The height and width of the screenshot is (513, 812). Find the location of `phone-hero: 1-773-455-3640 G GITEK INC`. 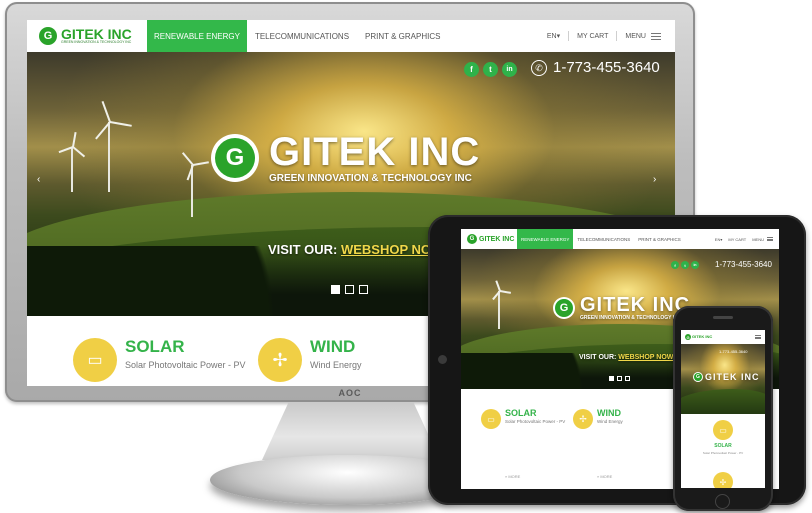

phone-hero: 1-773-455-3640 G GITEK INC is located at coordinates (723, 379).